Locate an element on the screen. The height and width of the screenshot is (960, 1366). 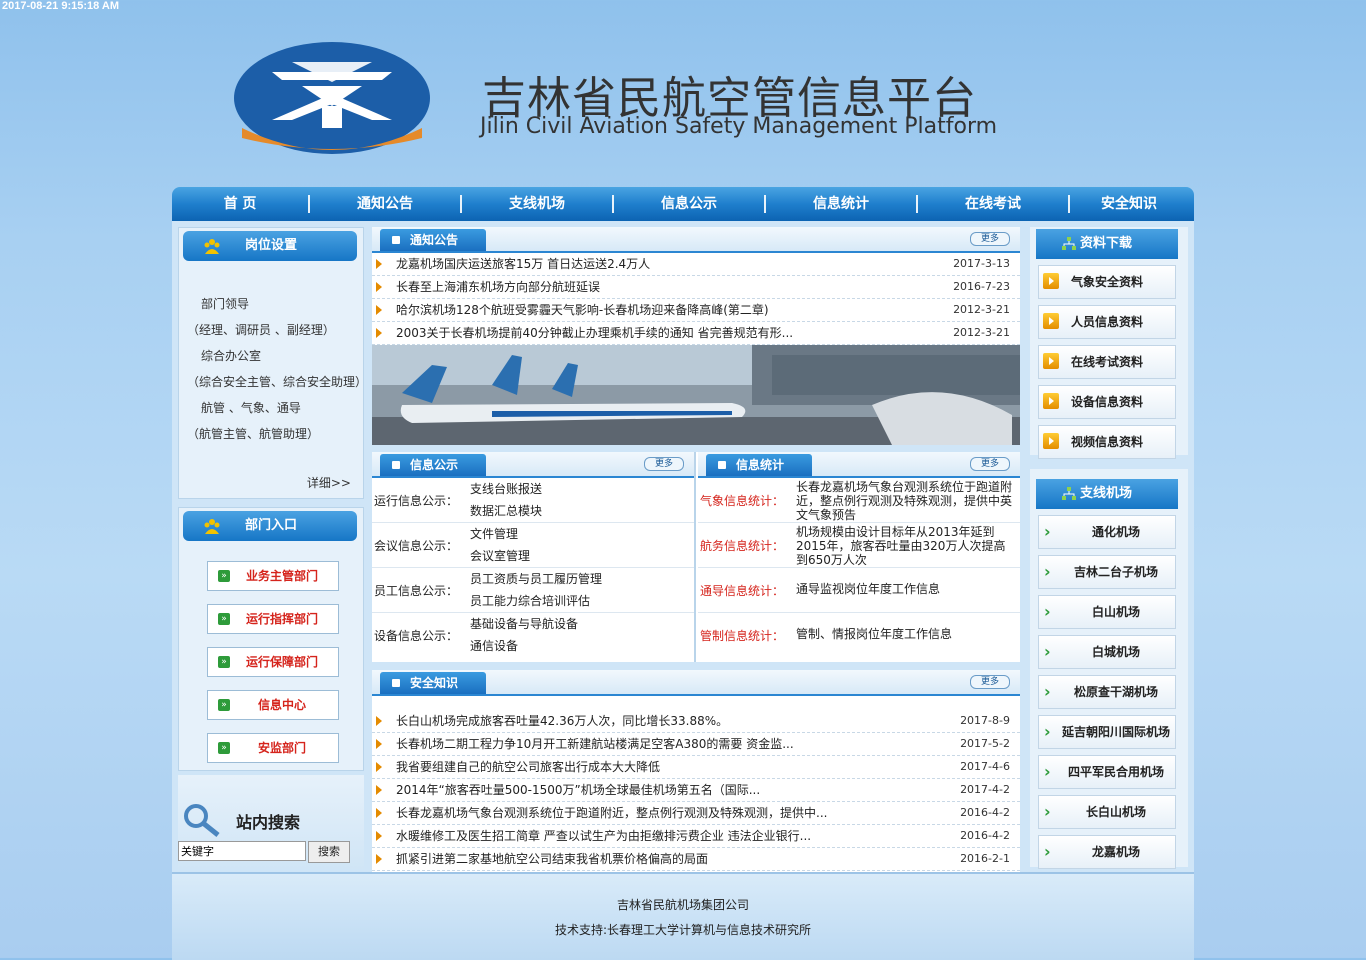
post-line: 部门领导 is located at coordinates (275, 304).